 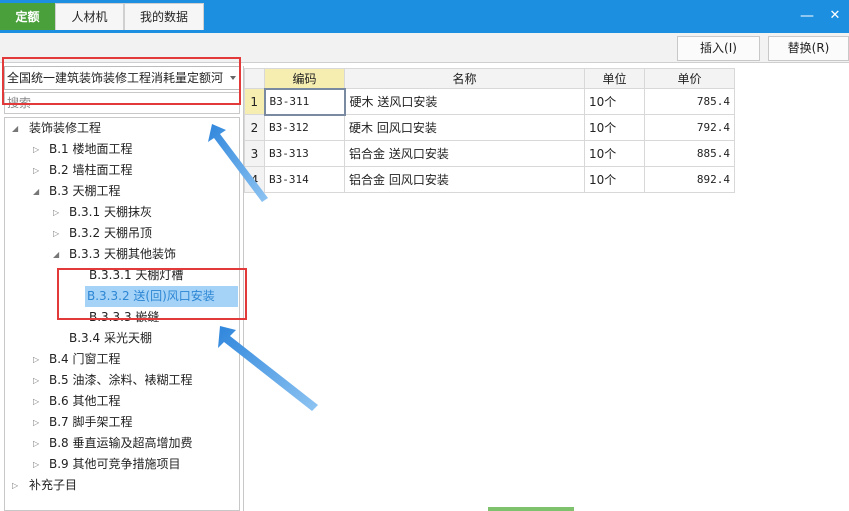 What do you see at coordinates (807, 16) in the screenshot?
I see `minimize-icon: —` at bounding box center [807, 16].